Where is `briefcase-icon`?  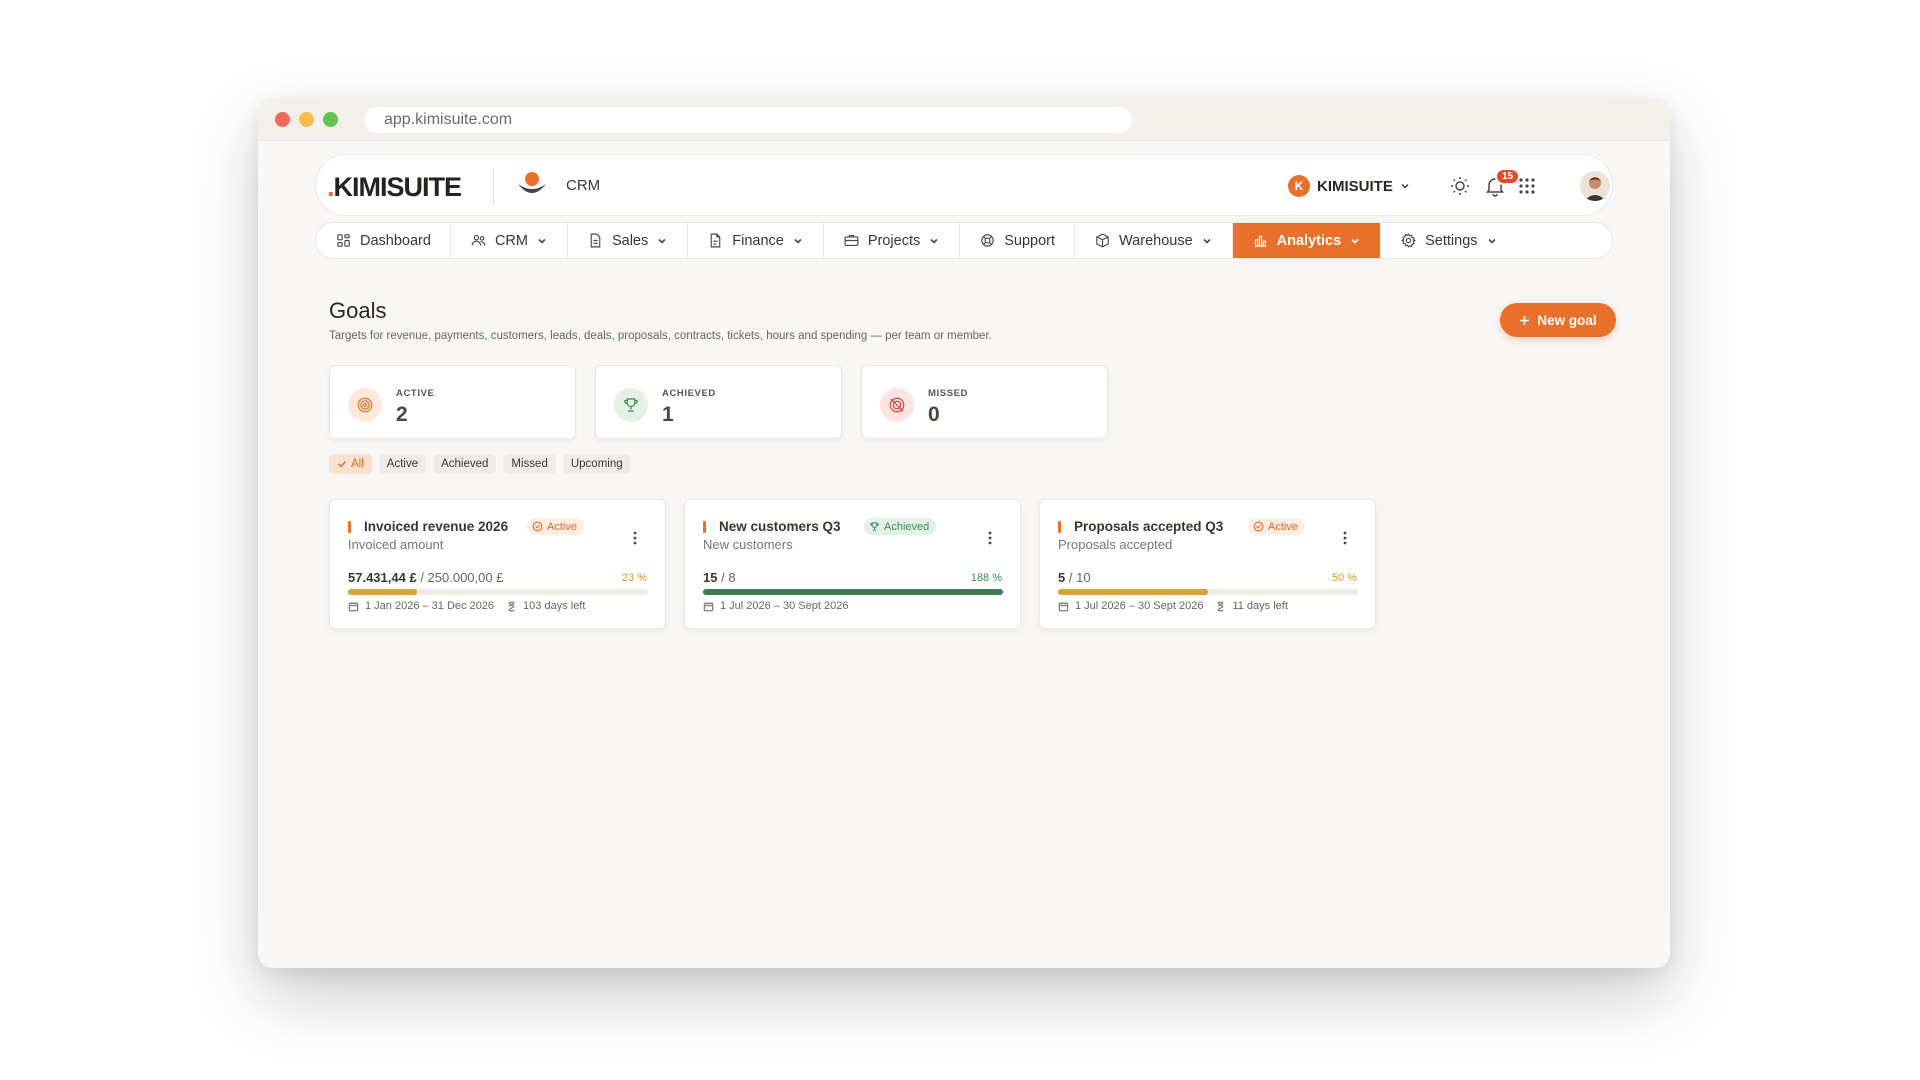 briefcase-icon is located at coordinates (851, 240).